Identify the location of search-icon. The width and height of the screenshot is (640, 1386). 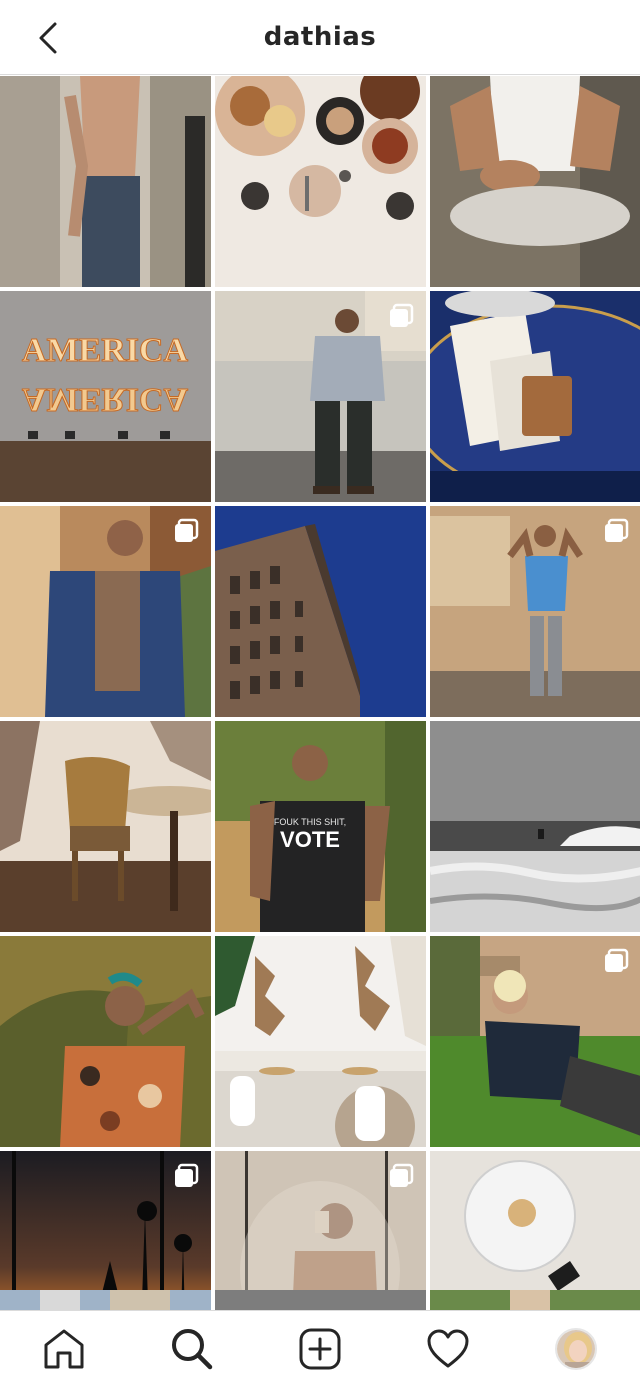
(192, 1348).